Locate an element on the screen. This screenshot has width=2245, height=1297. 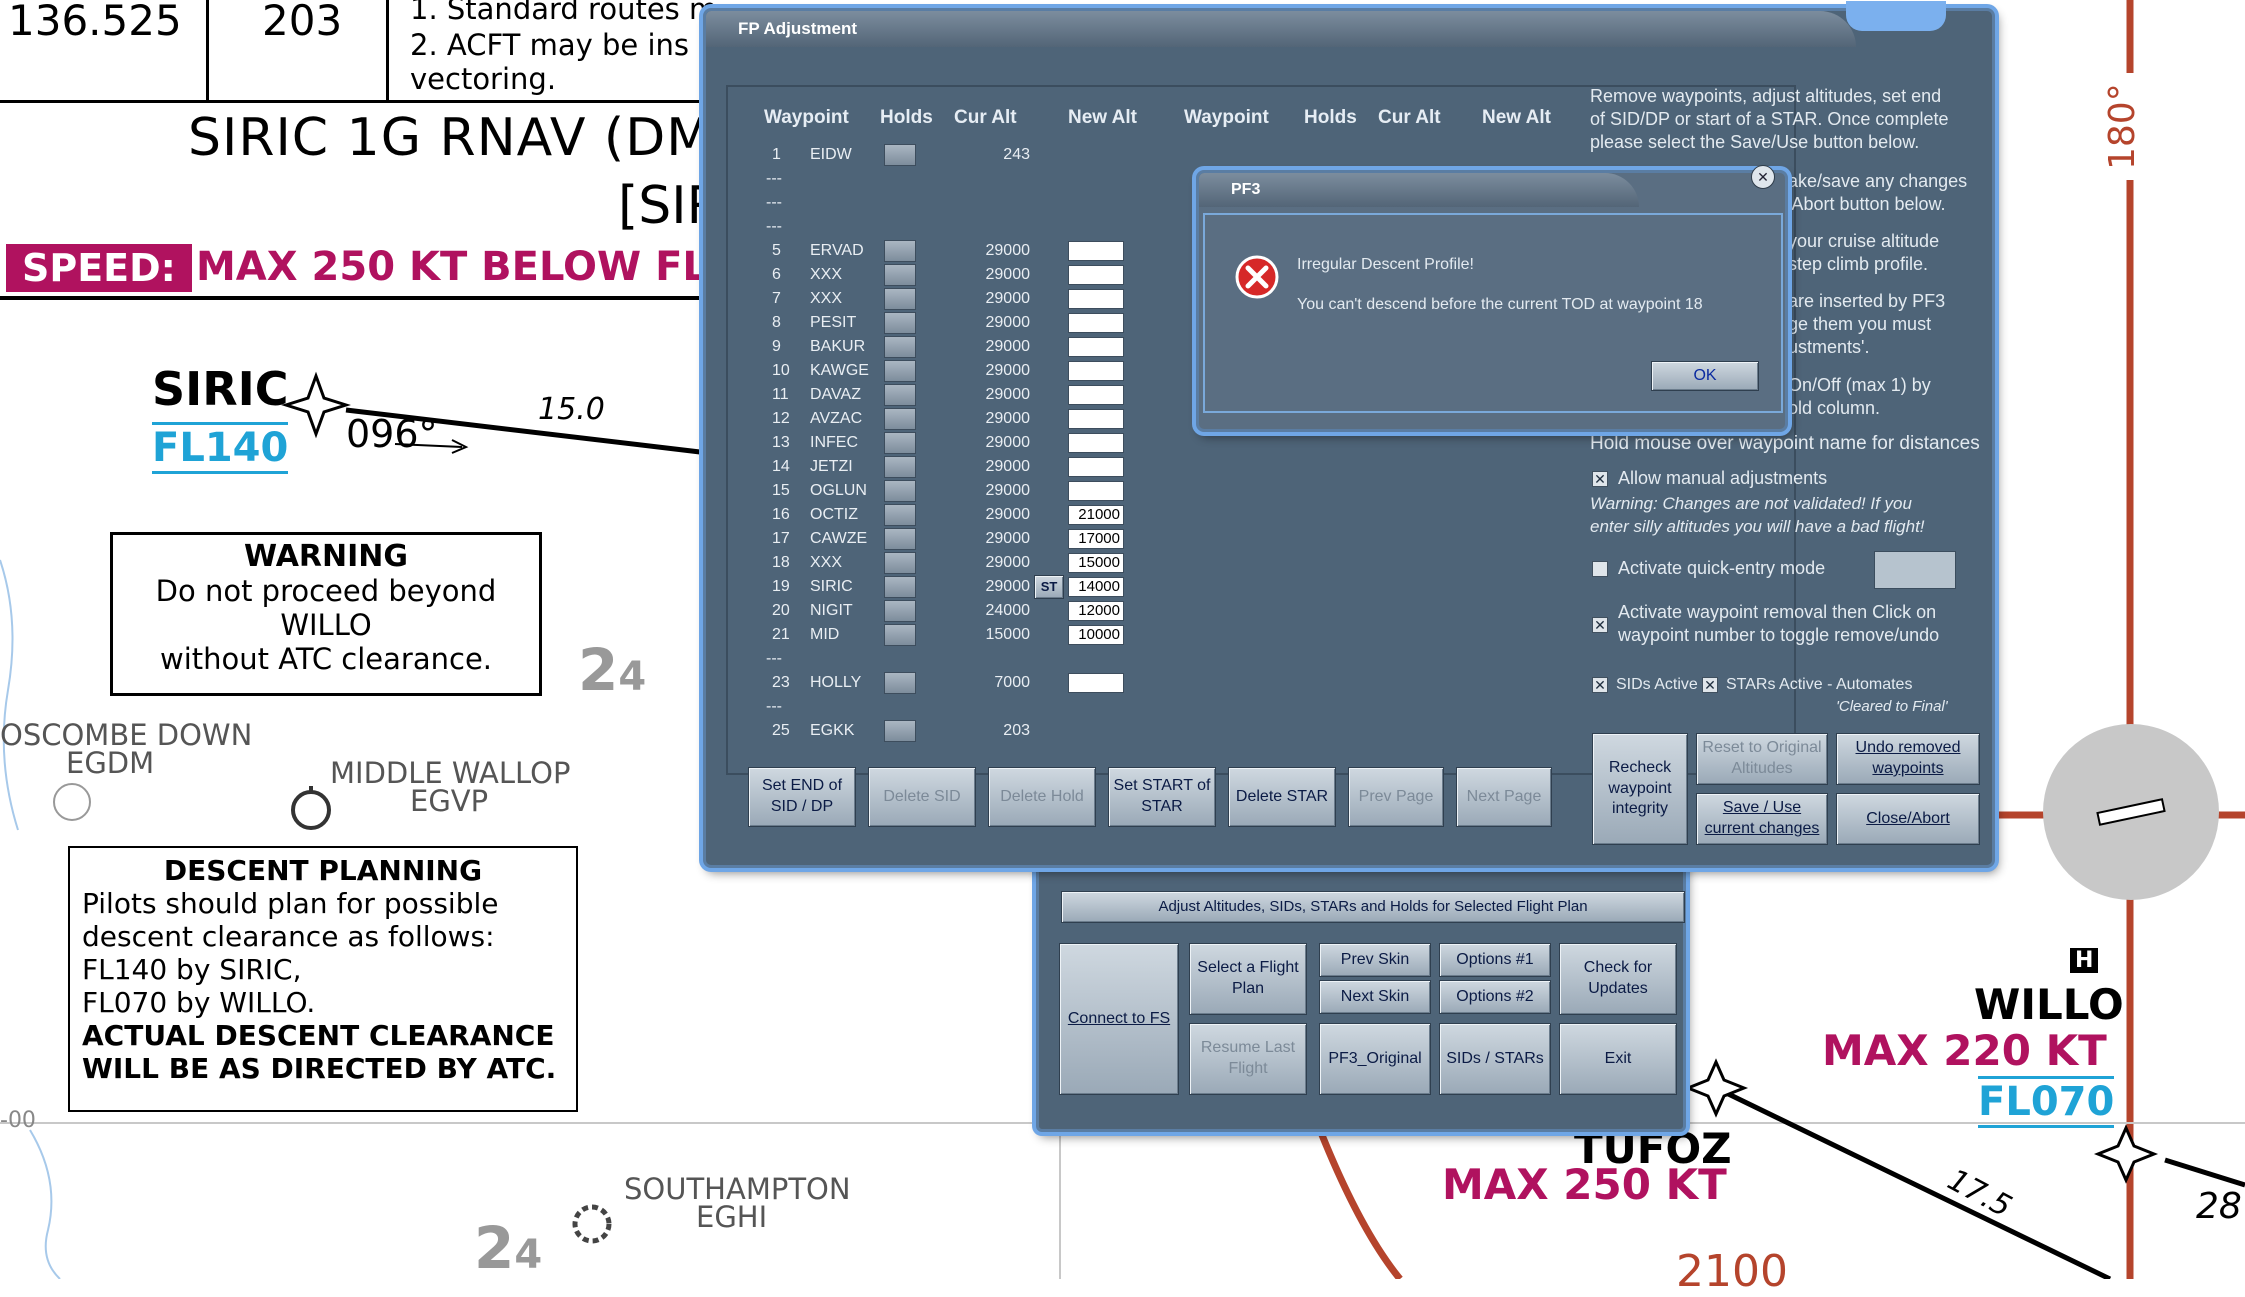
recheck-integrity-button: Recheck waypoint integrity is located at coordinates (1640, 789).